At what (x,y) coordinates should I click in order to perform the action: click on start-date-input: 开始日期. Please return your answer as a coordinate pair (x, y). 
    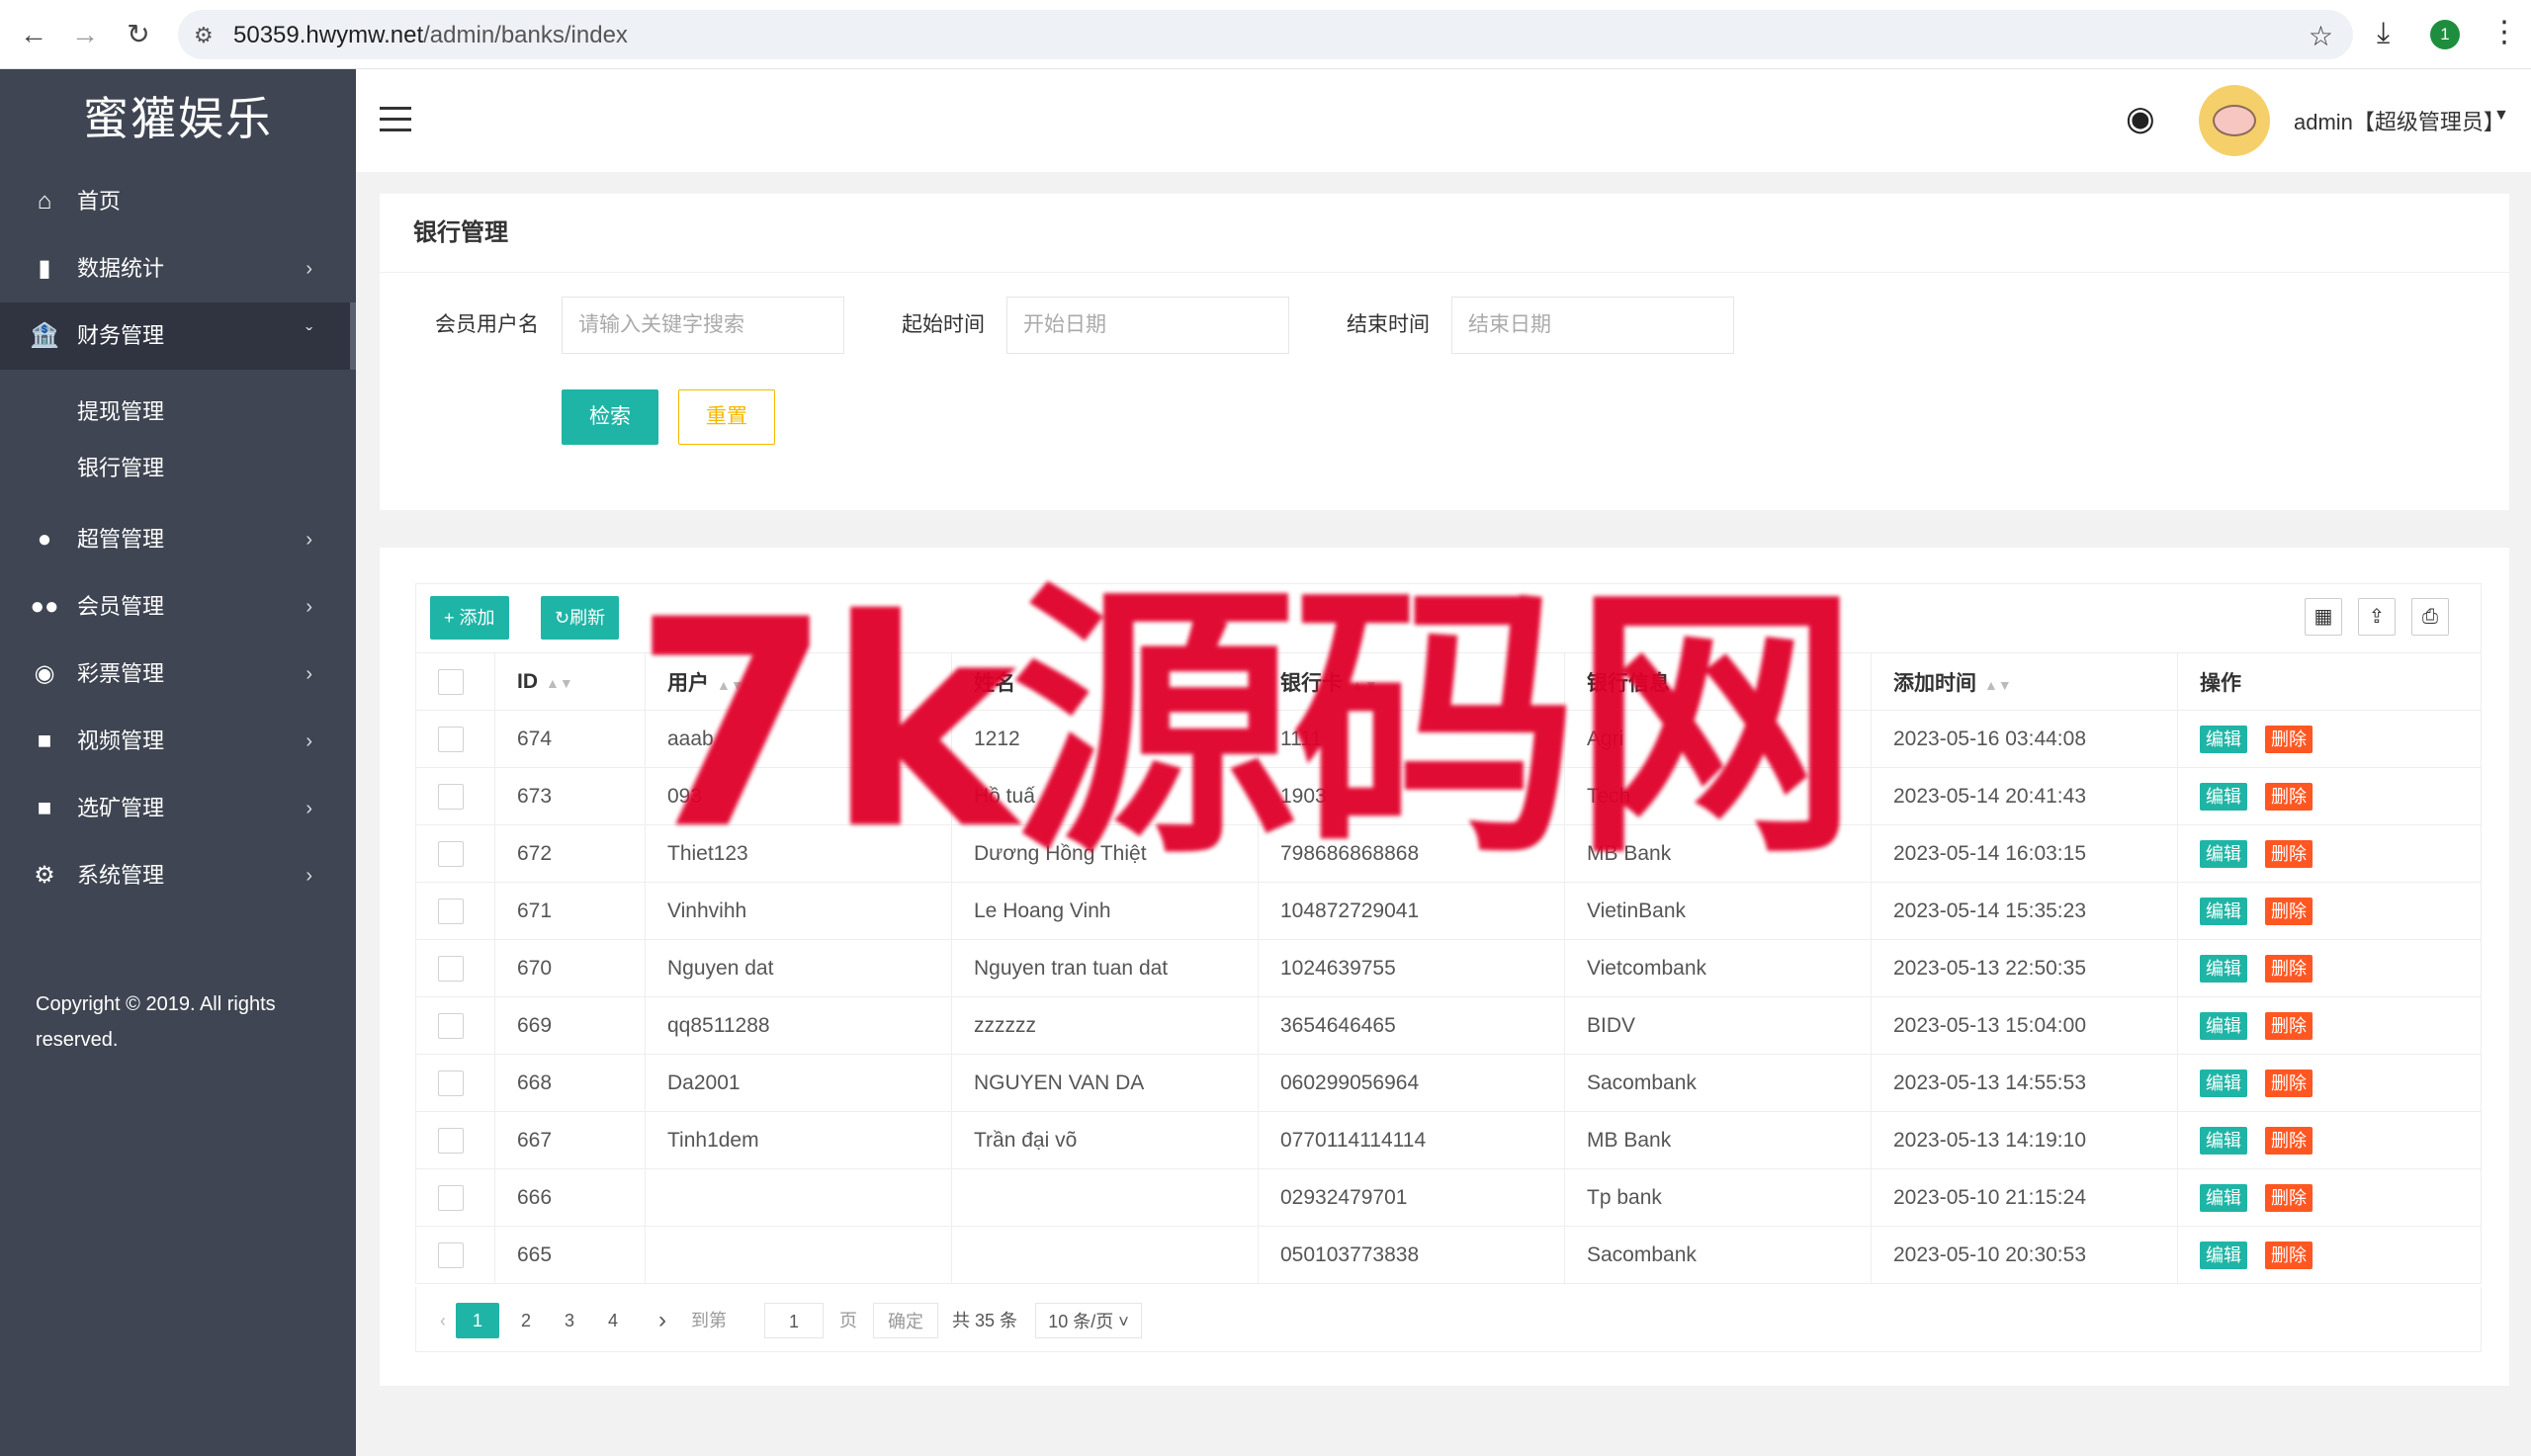
    Looking at the image, I should click on (1148, 325).